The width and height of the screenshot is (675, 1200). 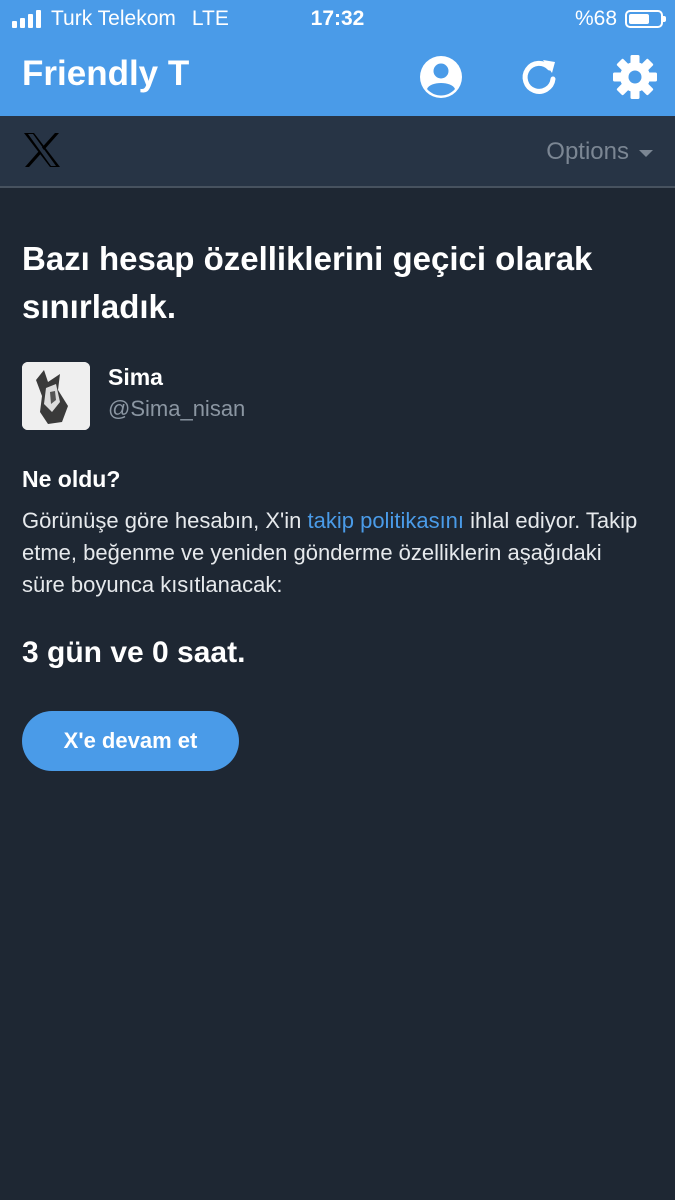 I want to click on chevron-down-icon, so click(x=646, y=153).